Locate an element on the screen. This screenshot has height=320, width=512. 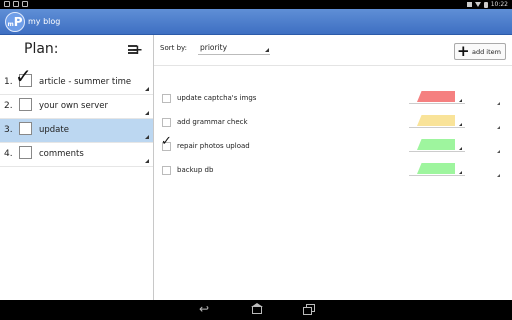
plan-item-update: 3. update is located at coordinates (76, 131).